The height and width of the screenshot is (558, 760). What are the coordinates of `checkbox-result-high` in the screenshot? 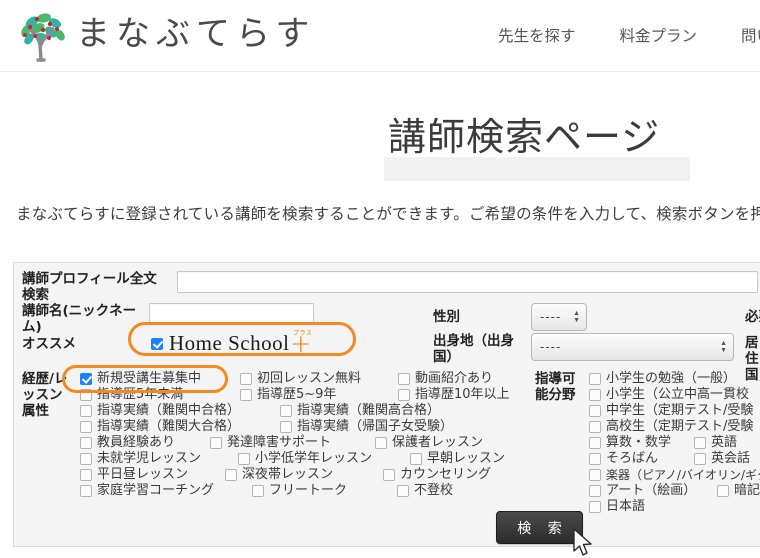 It's located at (286, 411).